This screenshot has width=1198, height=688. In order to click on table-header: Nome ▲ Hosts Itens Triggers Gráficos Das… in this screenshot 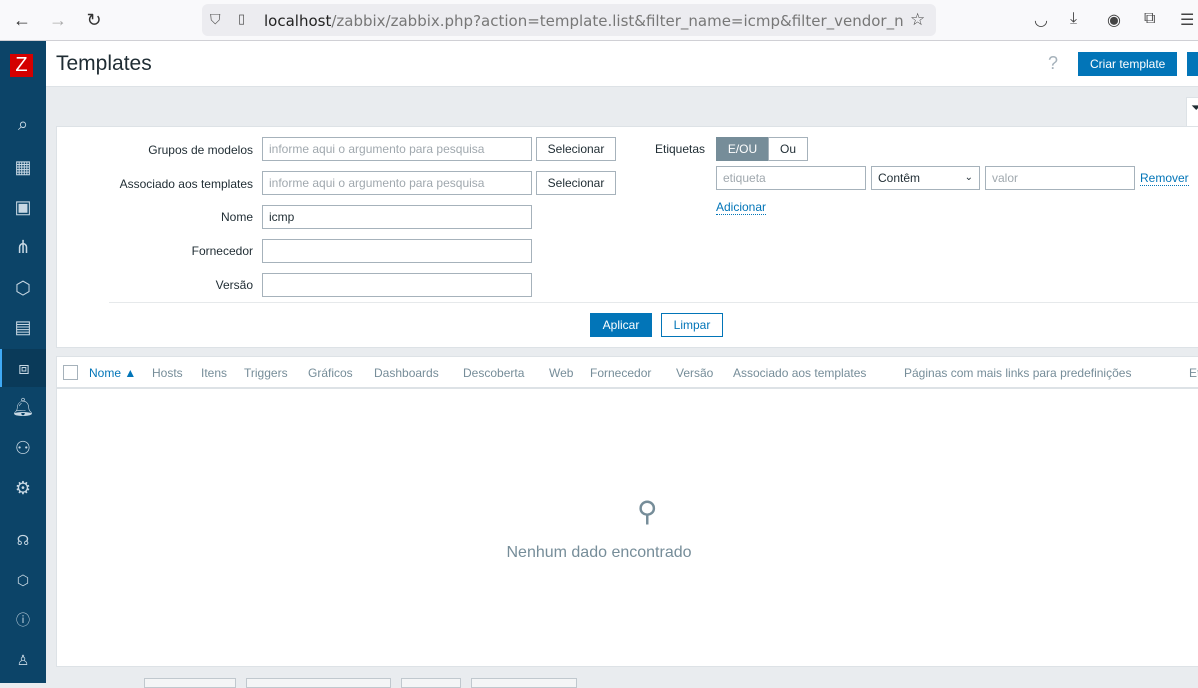, I will do `click(627, 373)`.